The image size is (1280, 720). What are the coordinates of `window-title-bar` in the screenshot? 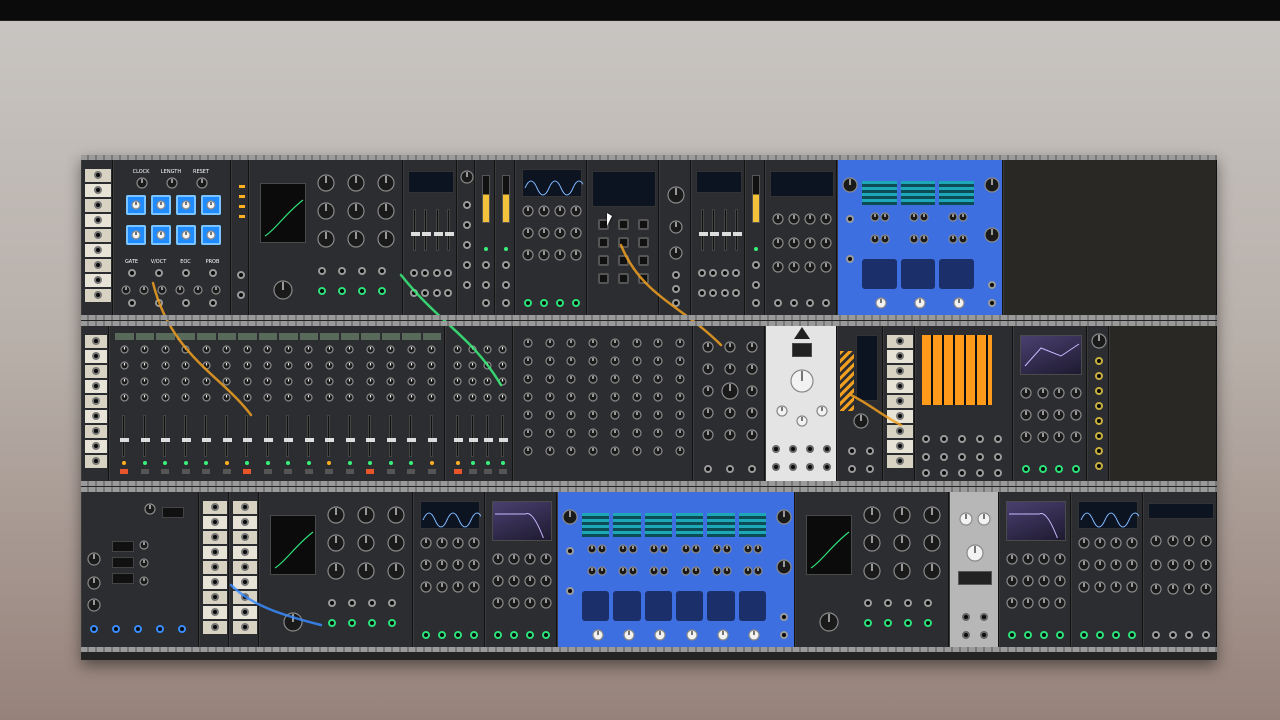 It's located at (640, 10).